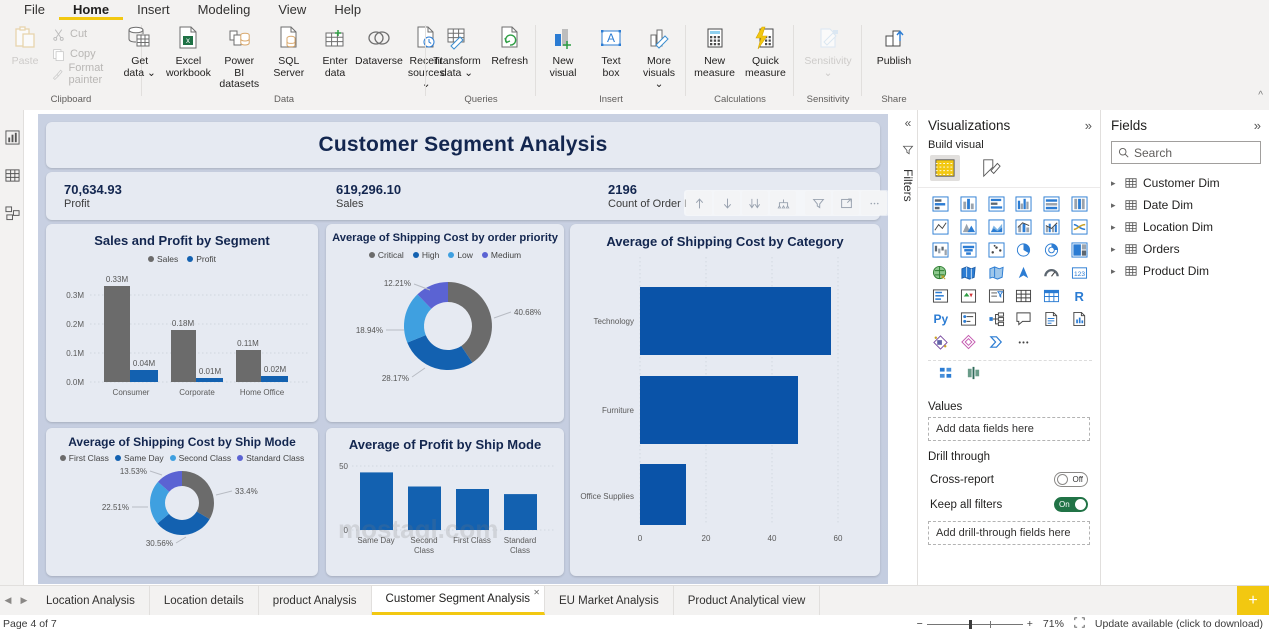 Image resolution: width=1269 pixels, height=633 pixels. I want to click on qna-icon, so click(1024, 319).